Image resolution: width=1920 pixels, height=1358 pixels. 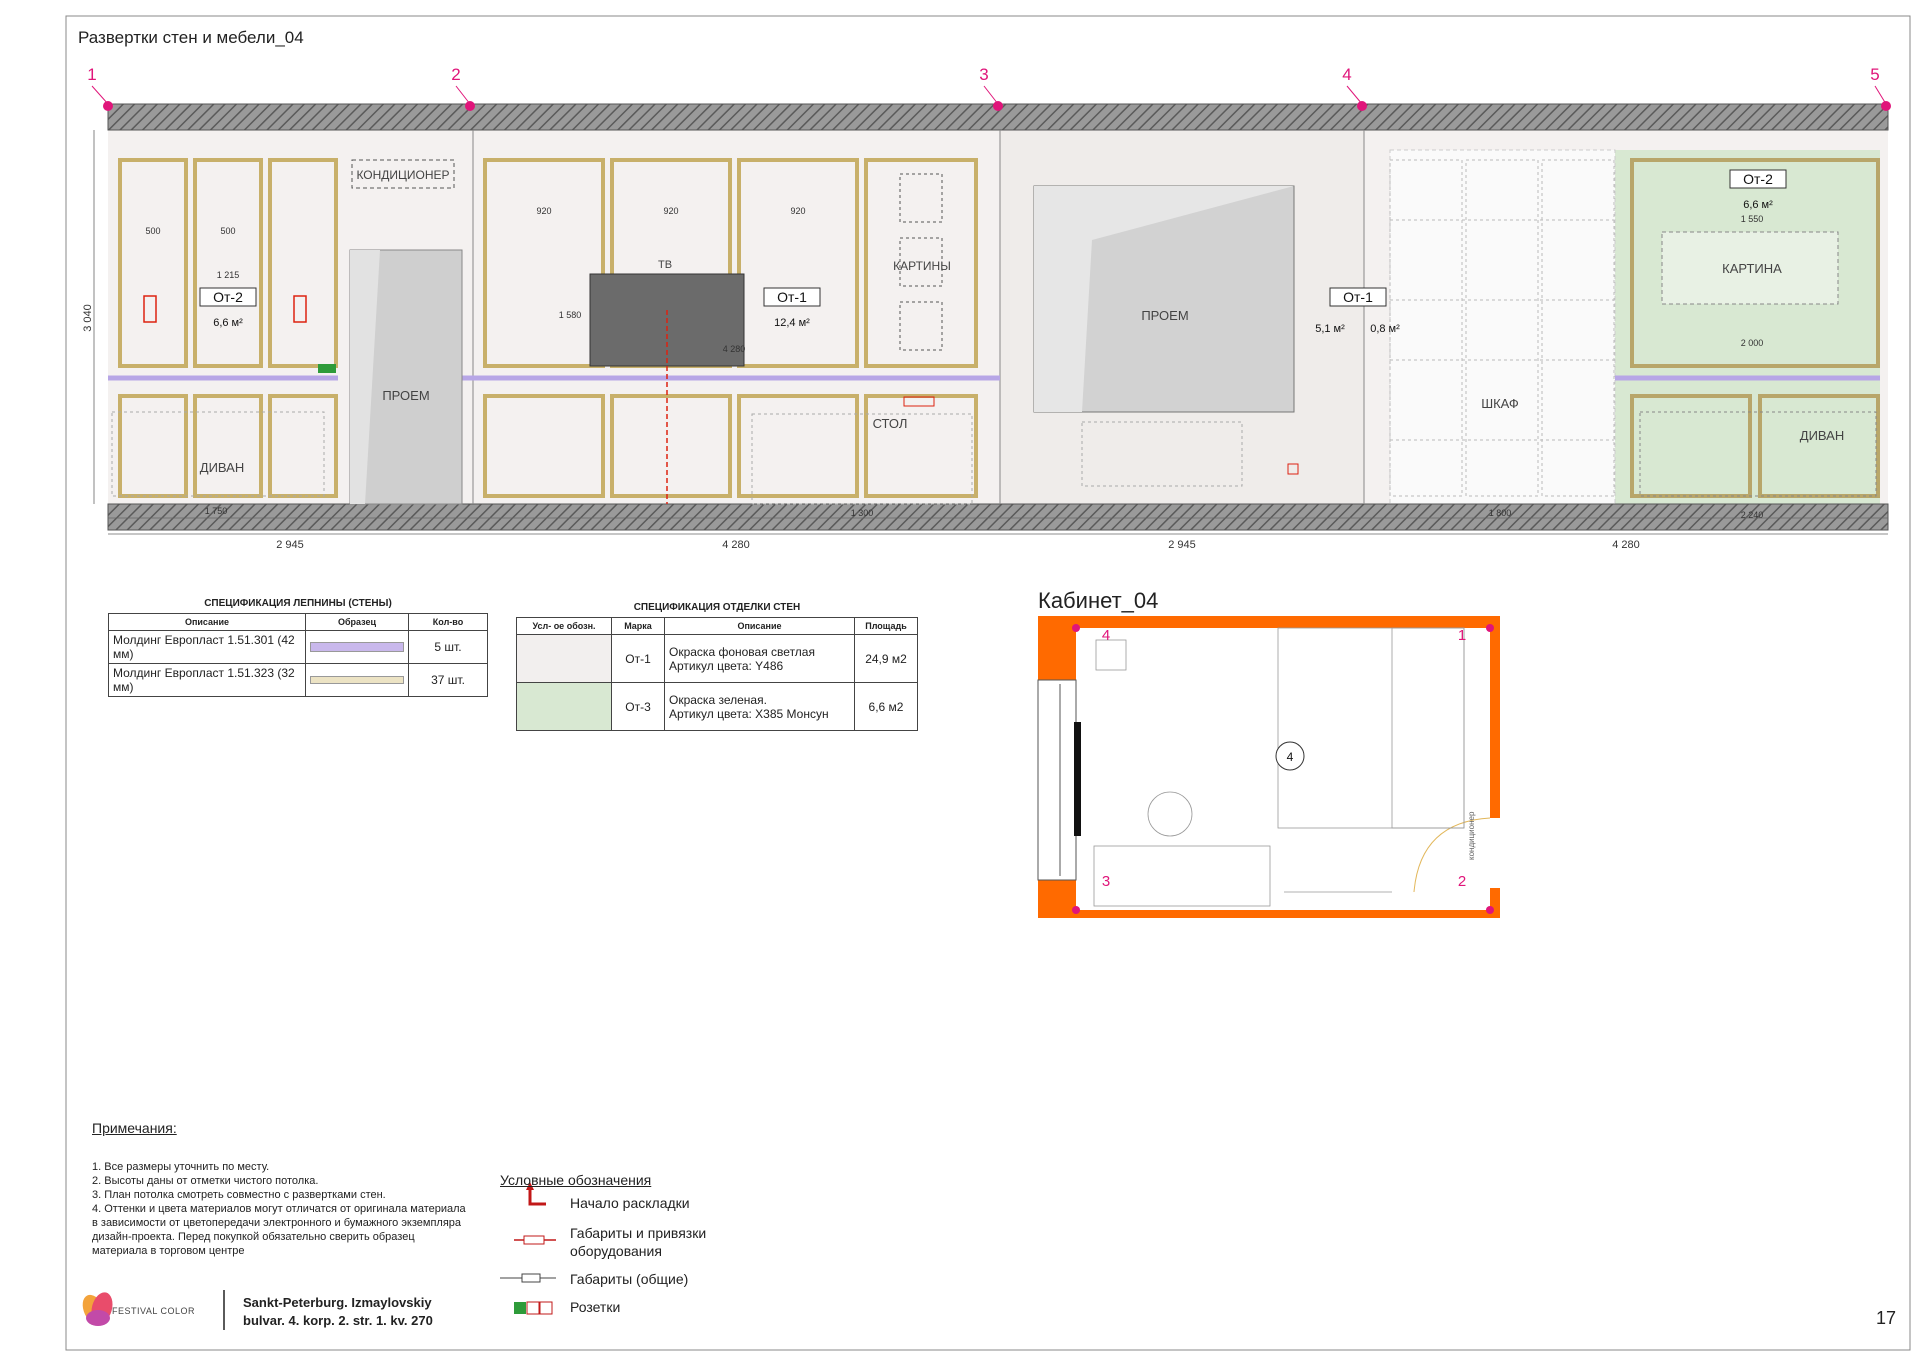 What do you see at coordinates (1752, 343) in the screenshot?
I see `dim-2000: 2 000` at bounding box center [1752, 343].